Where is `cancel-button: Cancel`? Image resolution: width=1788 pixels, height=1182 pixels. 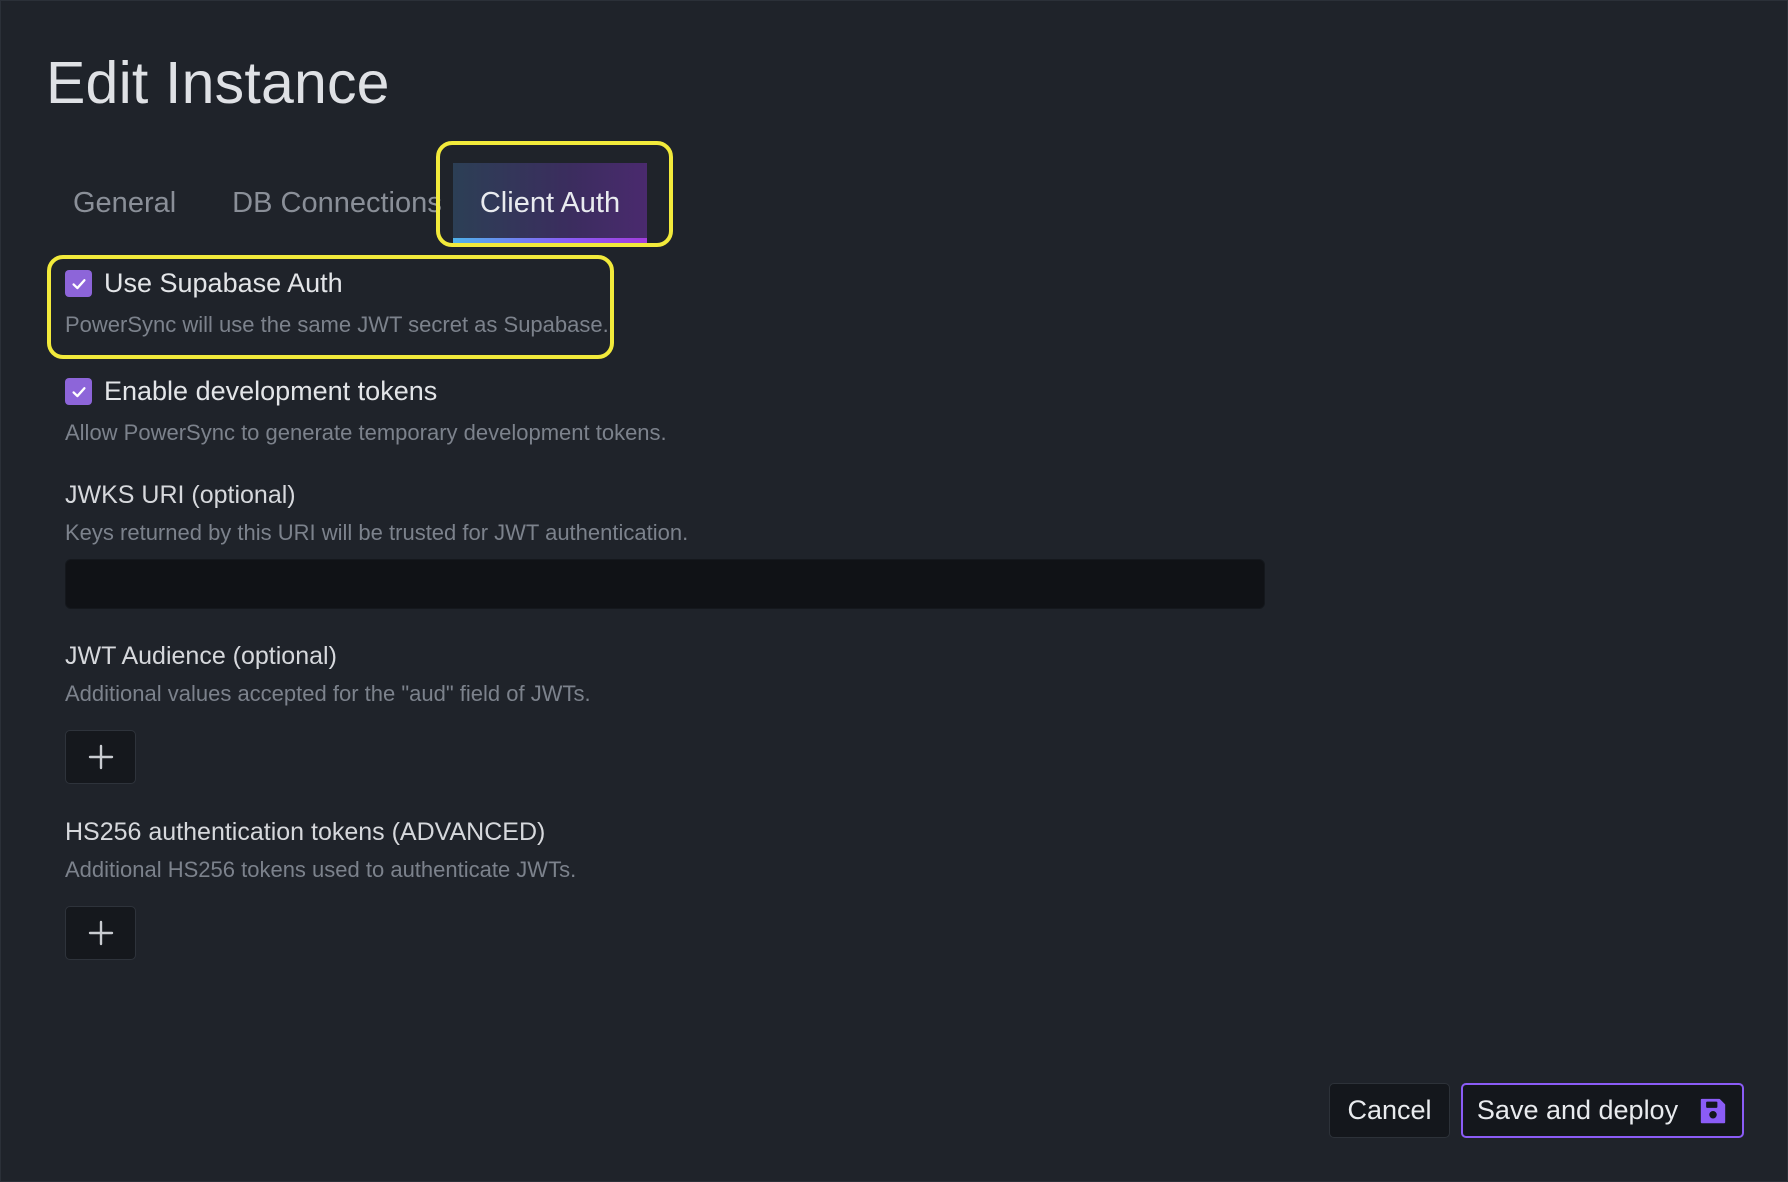
cancel-button: Cancel is located at coordinates (1389, 1110).